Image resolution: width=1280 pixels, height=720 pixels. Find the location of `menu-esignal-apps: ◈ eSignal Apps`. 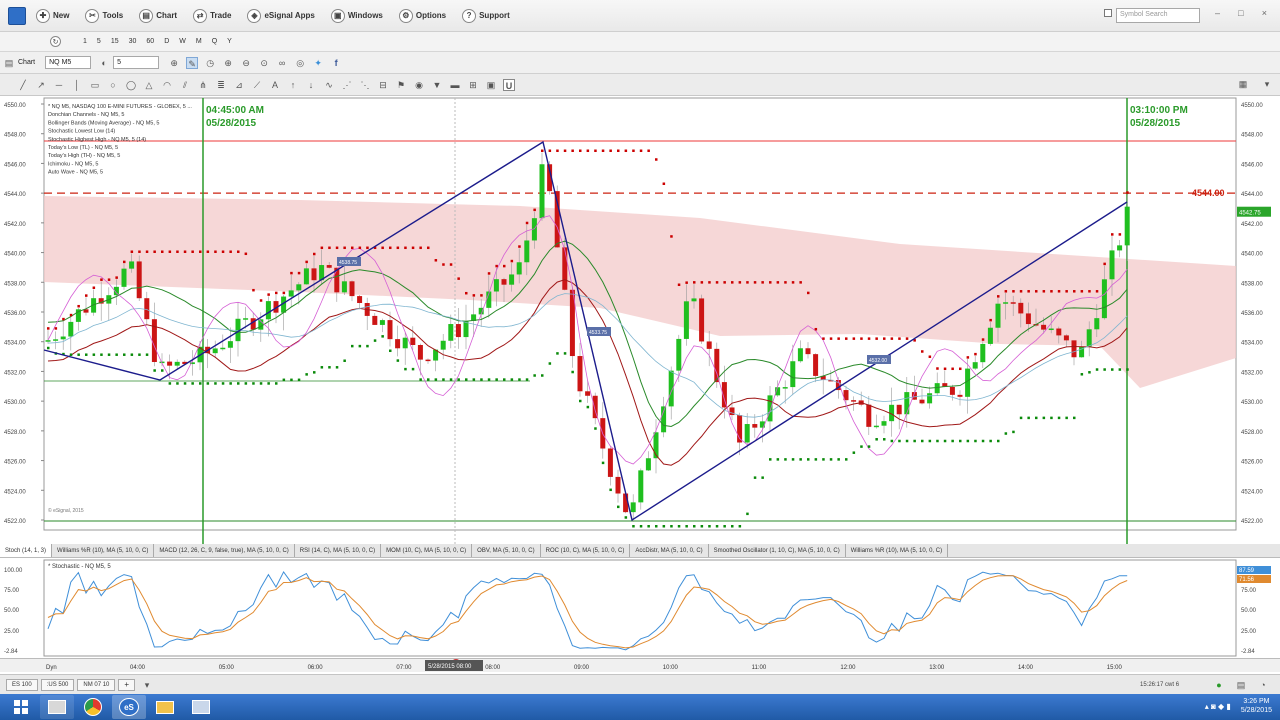

menu-esignal-apps: ◈ eSignal Apps is located at coordinates (281, 15).